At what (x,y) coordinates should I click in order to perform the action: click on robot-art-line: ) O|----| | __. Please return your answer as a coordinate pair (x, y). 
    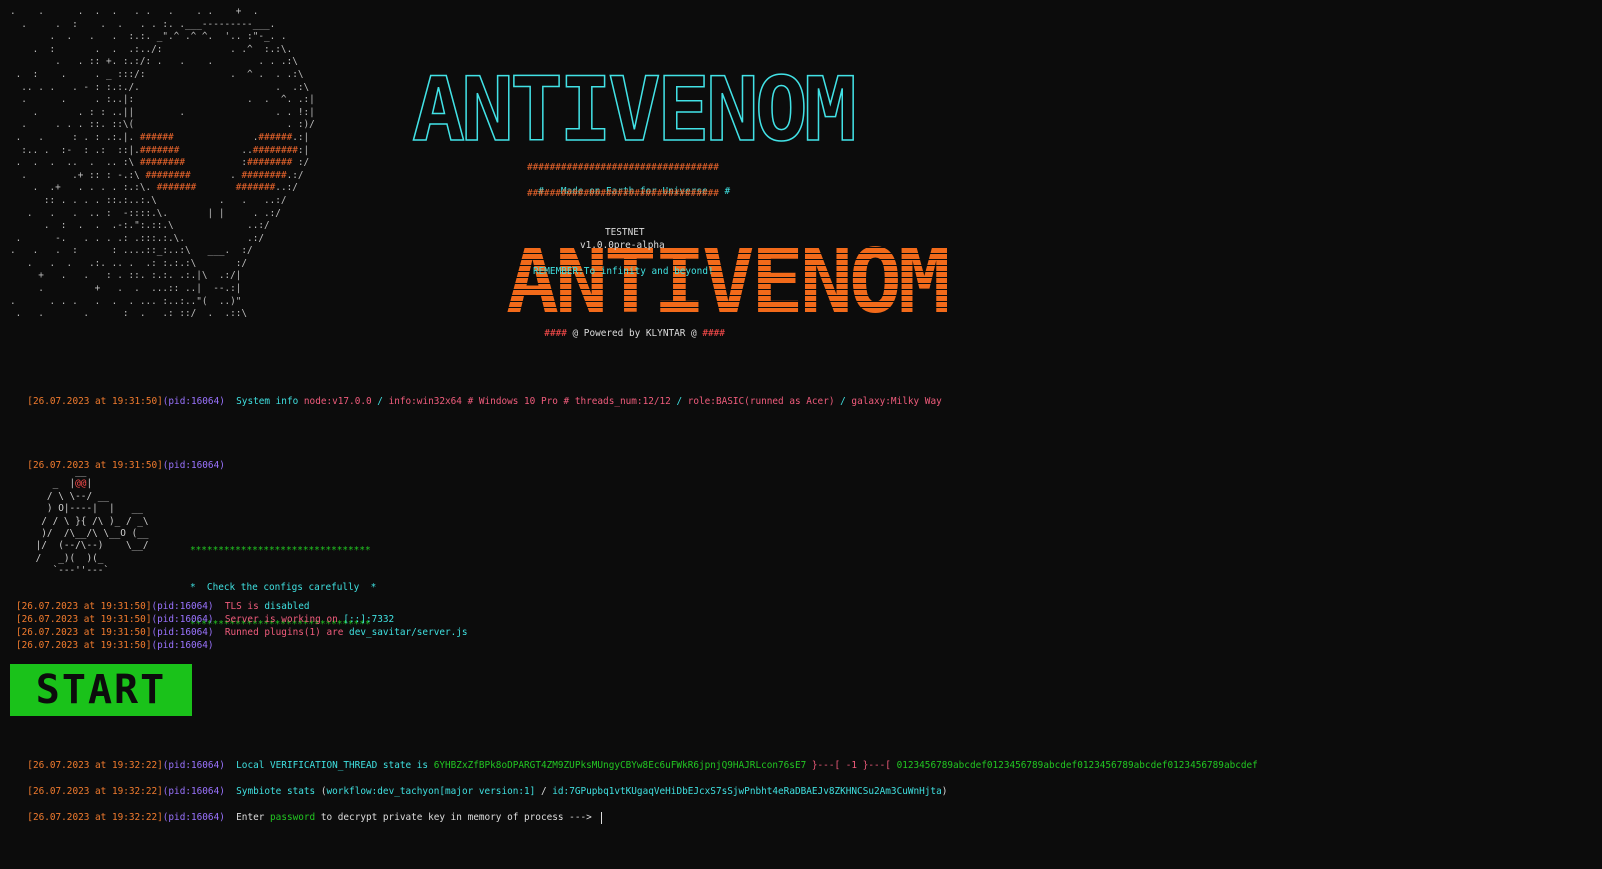
    Looking at the image, I should click on (86, 509).